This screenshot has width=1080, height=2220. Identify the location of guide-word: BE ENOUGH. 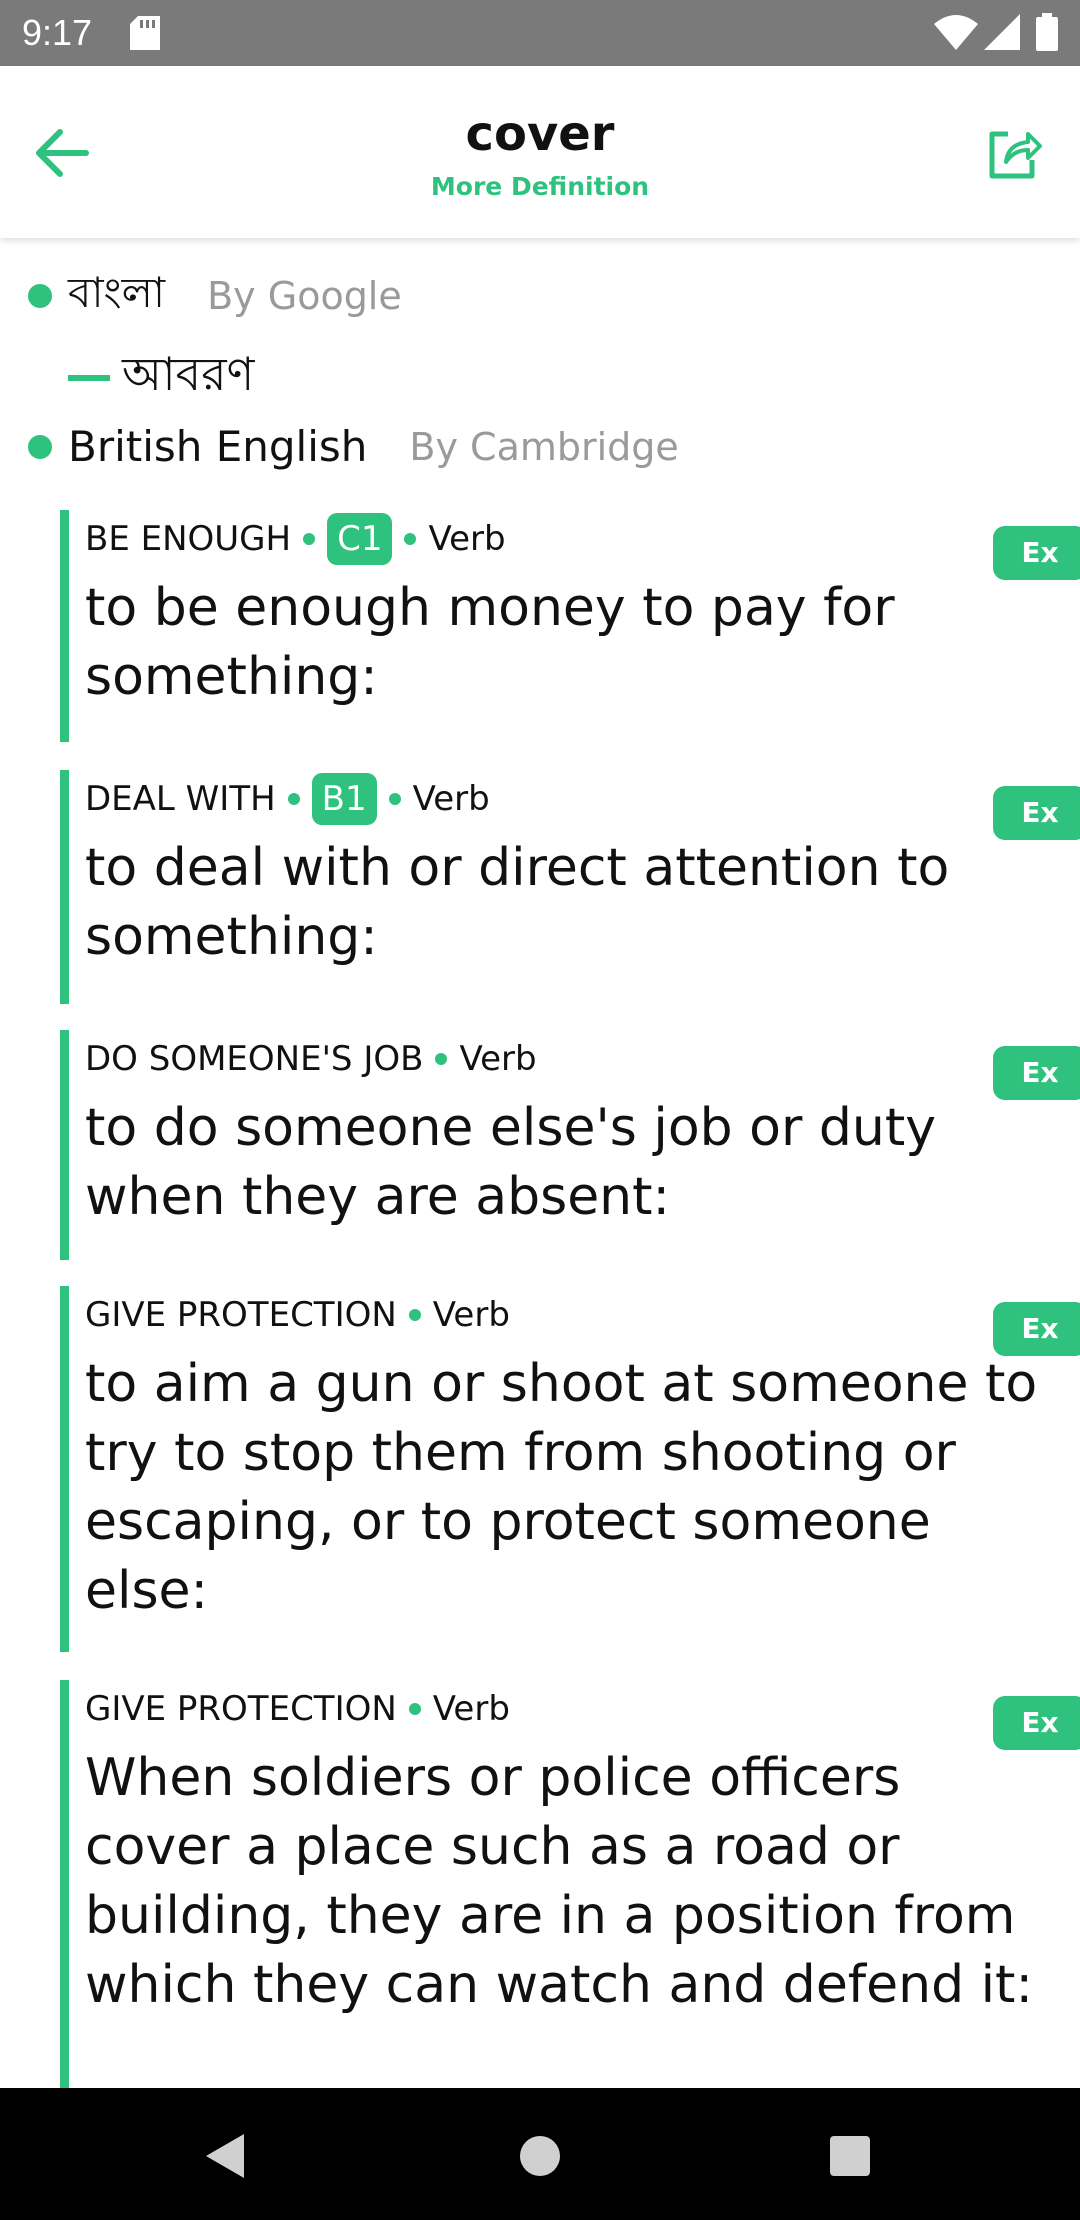
(188, 539).